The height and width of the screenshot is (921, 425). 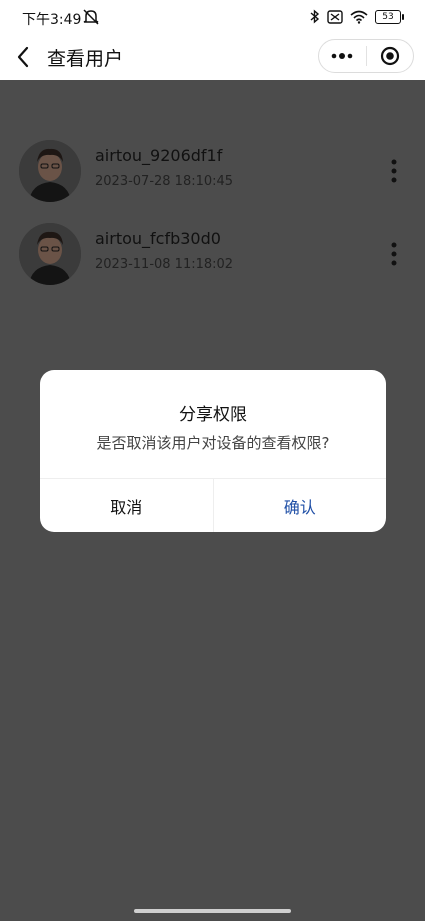 I want to click on close-button, so click(x=390, y=56).